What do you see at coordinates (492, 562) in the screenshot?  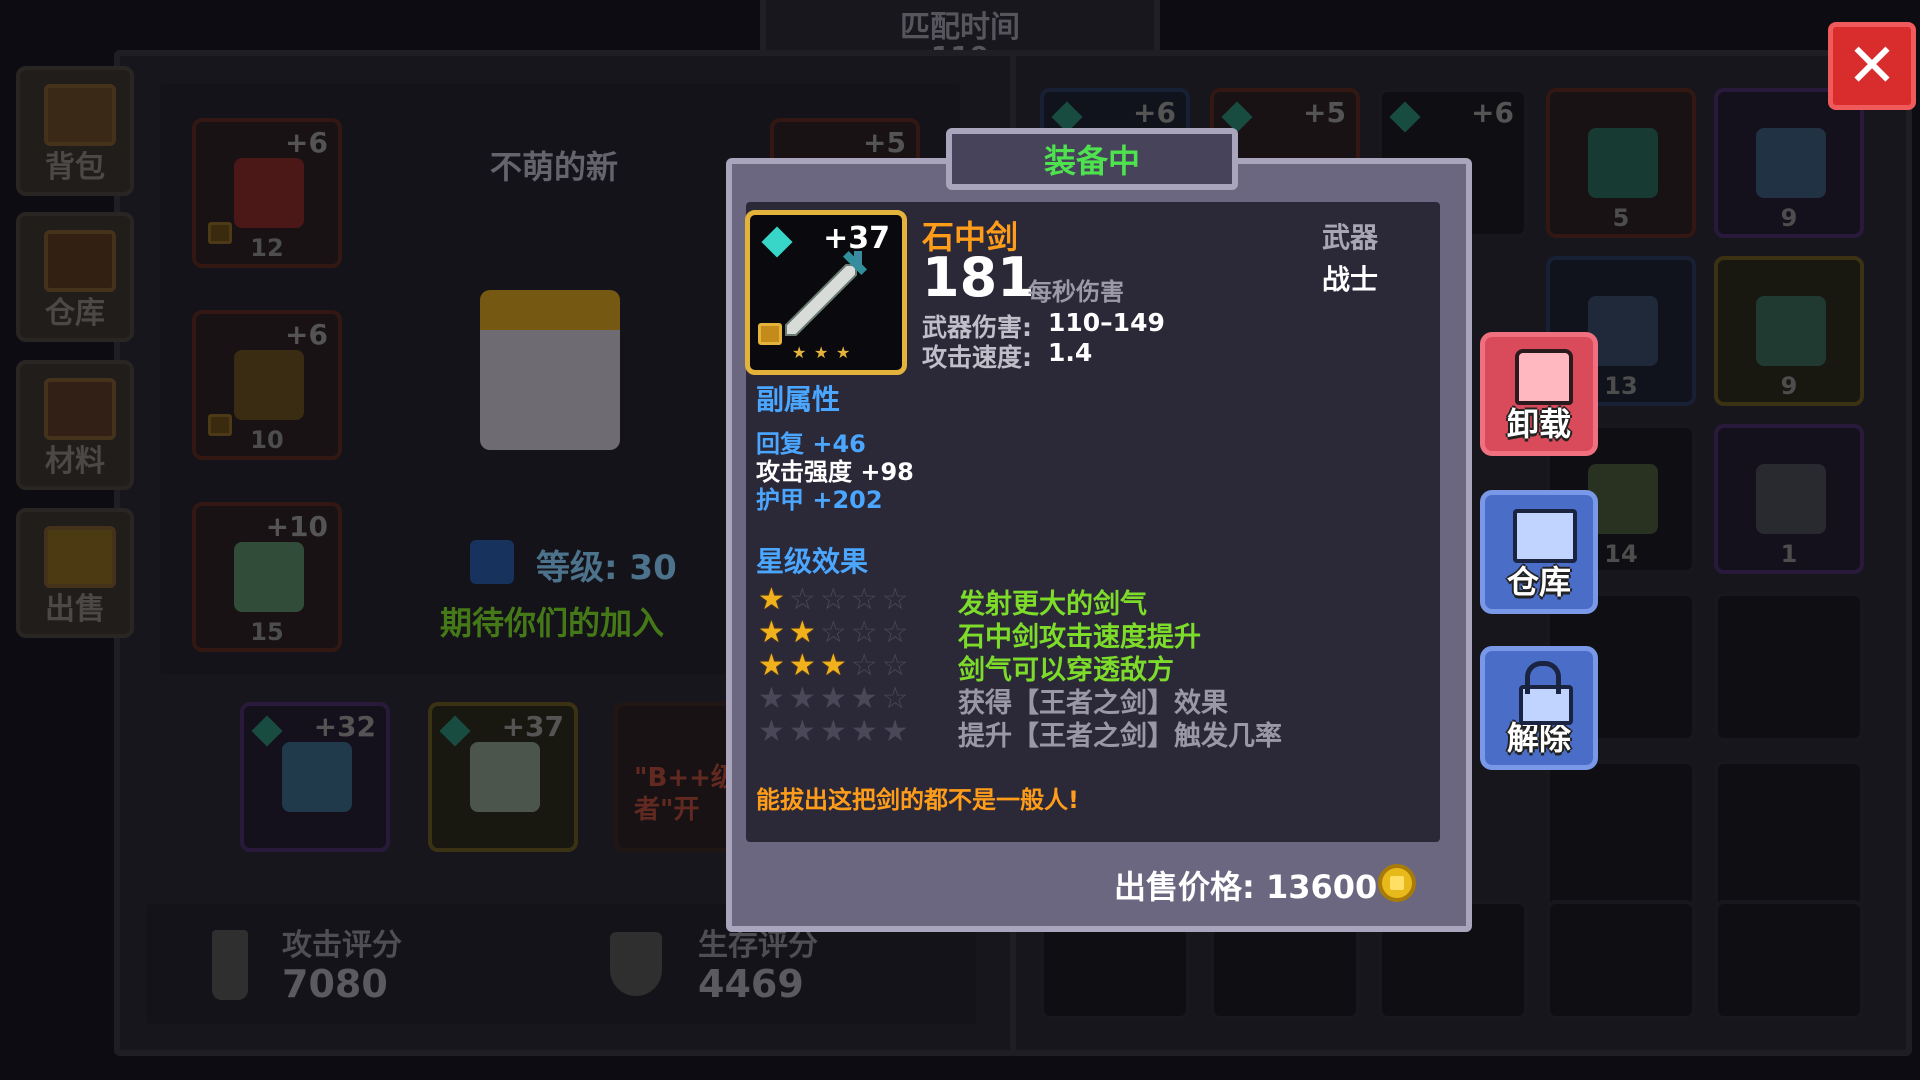 I see `level-badge-icon` at bounding box center [492, 562].